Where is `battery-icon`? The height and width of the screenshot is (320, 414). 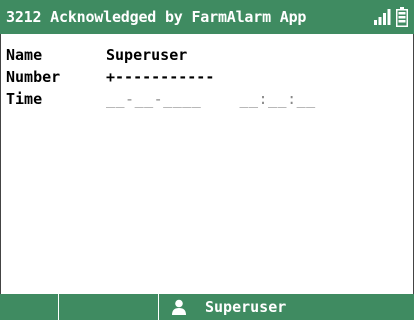
battery-icon is located at coordinates (402, 17).